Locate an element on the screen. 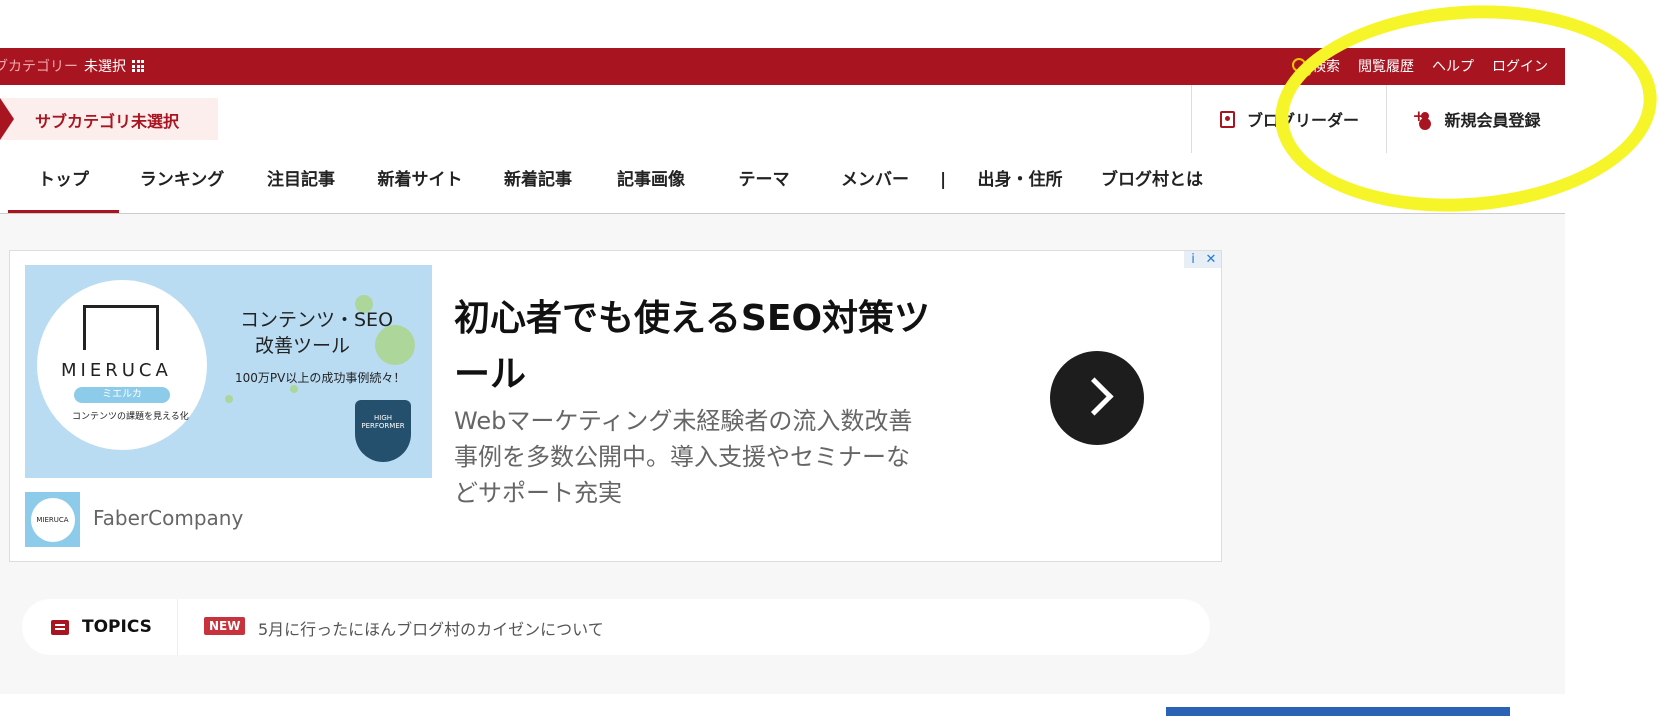  advertiser-logo-text: MIERUCA is located at coordinates (52, 519).